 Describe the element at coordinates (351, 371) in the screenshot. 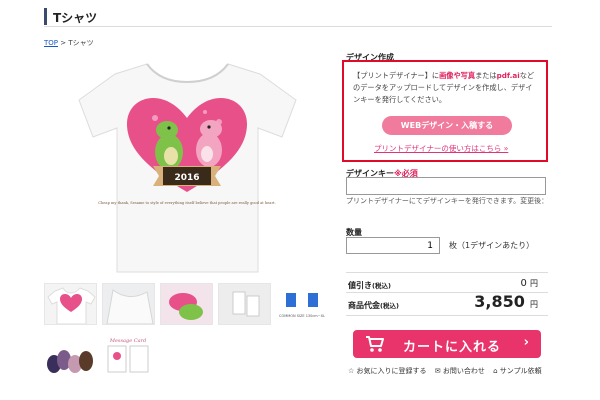

I see `star-icon: ☆` at that location.